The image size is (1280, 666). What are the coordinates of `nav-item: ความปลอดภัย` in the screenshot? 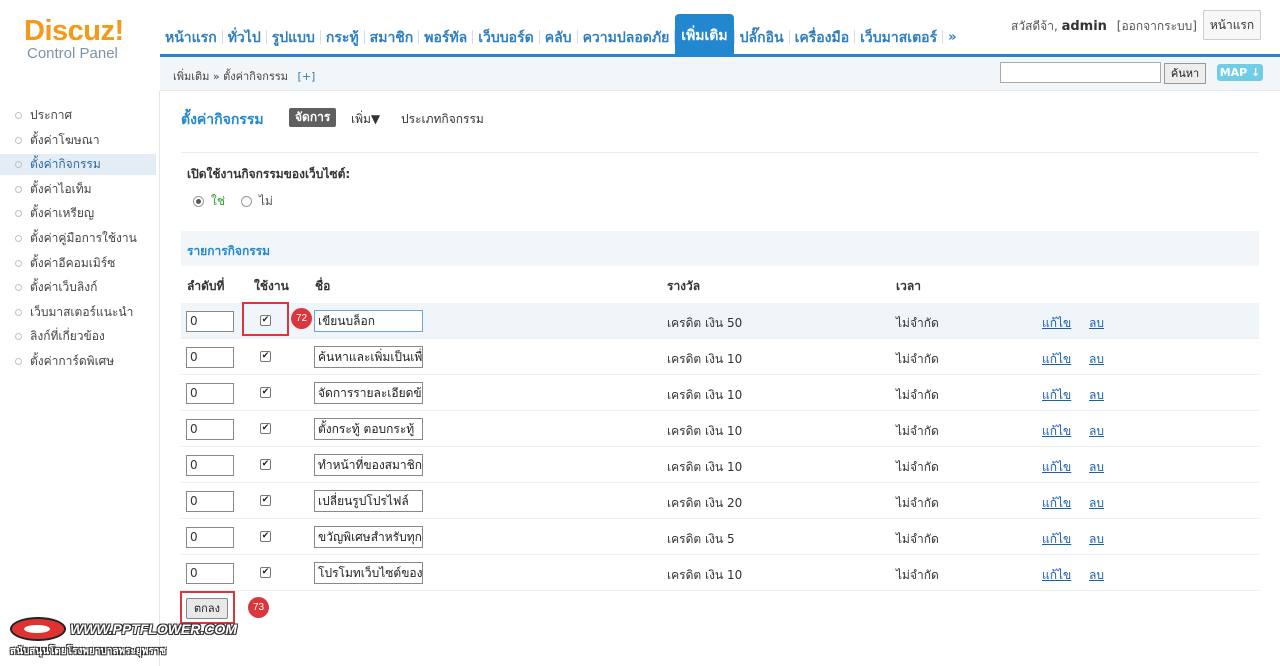 It's located at (626, 37).